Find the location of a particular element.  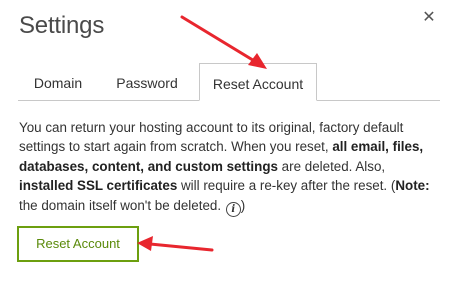

arrow-to-tab is located at coordinates (223, 42).